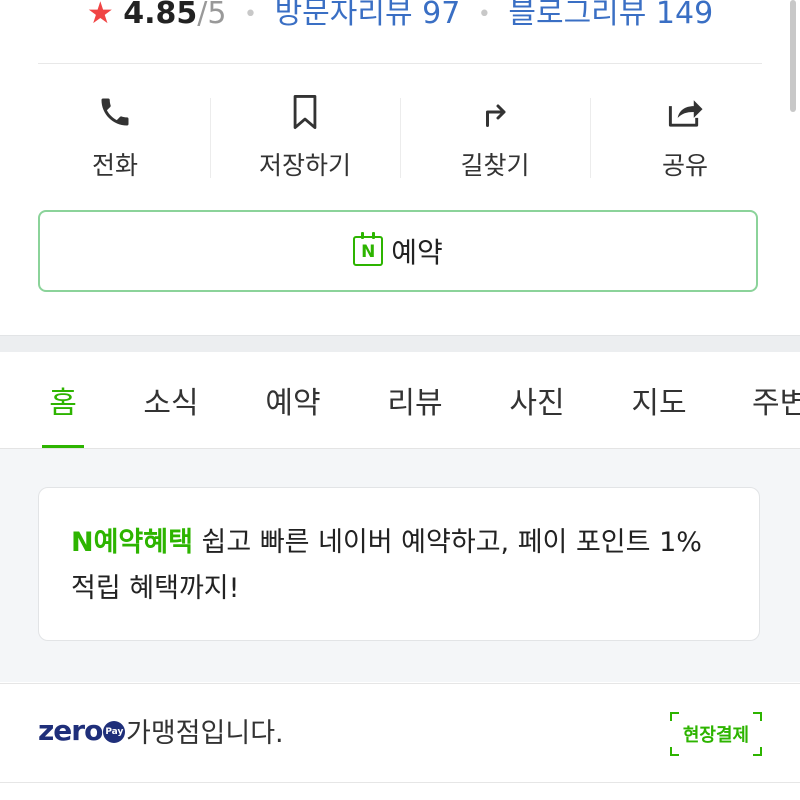  I want to click on action-bar: 전화 저장하기 길찾기 공유, so click(400, 140).